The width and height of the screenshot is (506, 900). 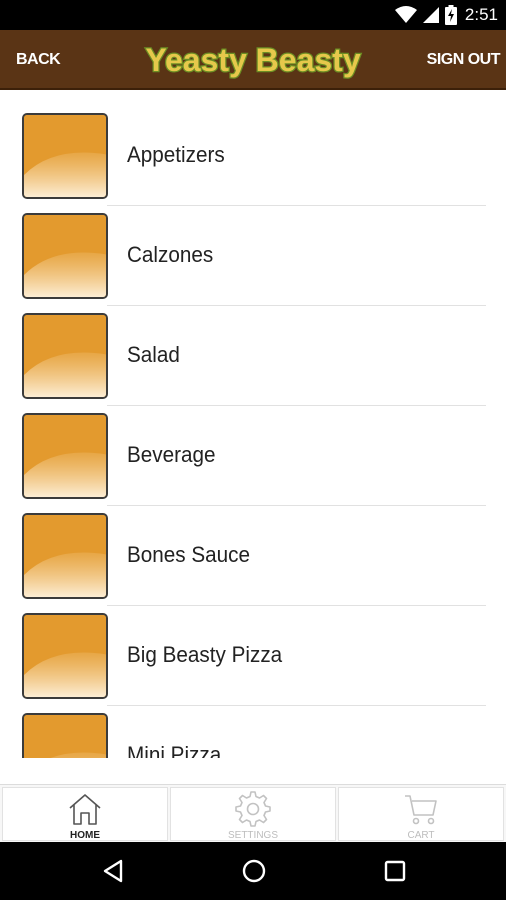 I want to click on list-item-mini-pizza: Mini Pizza, so click(x=253, y=724).